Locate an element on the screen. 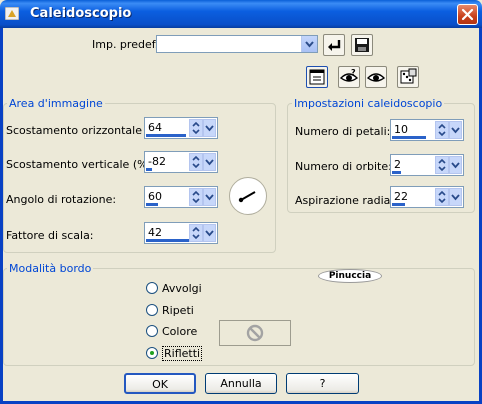 This screenshot has height=404, width=482. image-area-title: Area d'immagine is located at coordinates (56, 103).